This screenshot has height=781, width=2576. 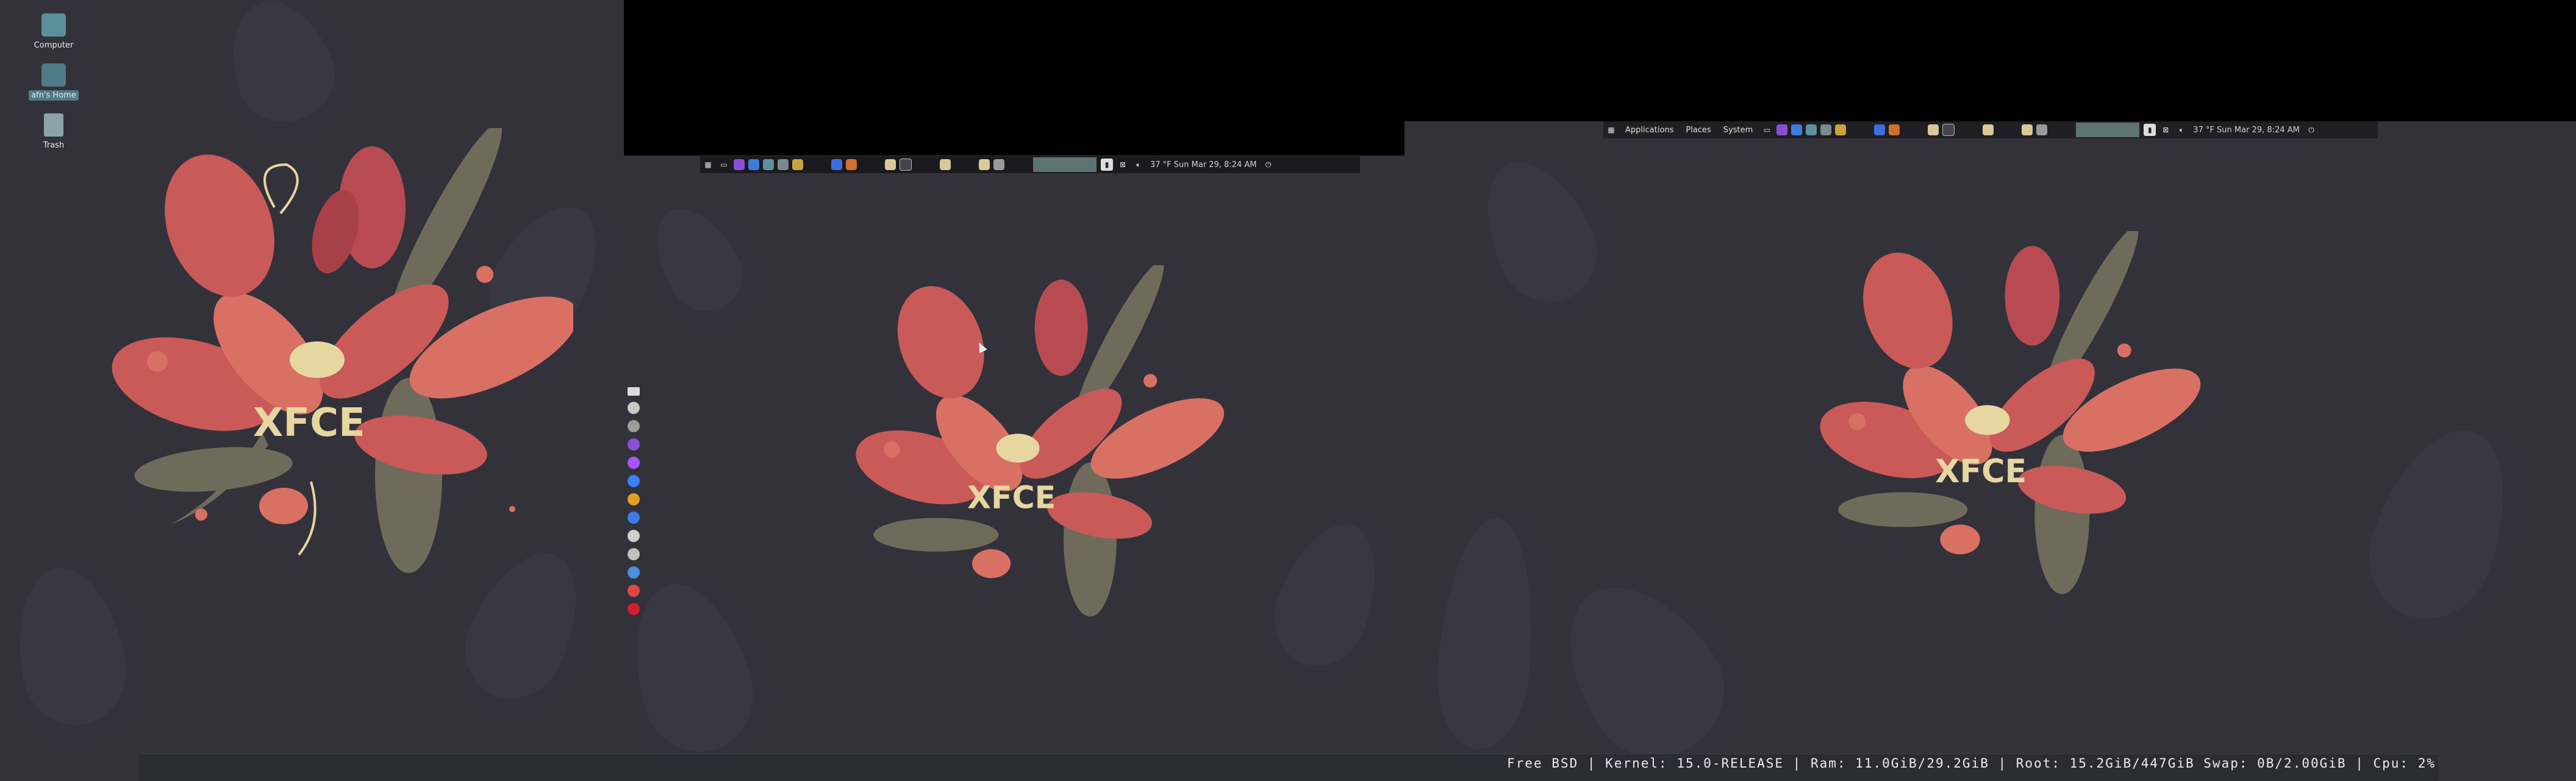 I want to click on desktop-icon-label: Trash, so click(x=54, y=145).